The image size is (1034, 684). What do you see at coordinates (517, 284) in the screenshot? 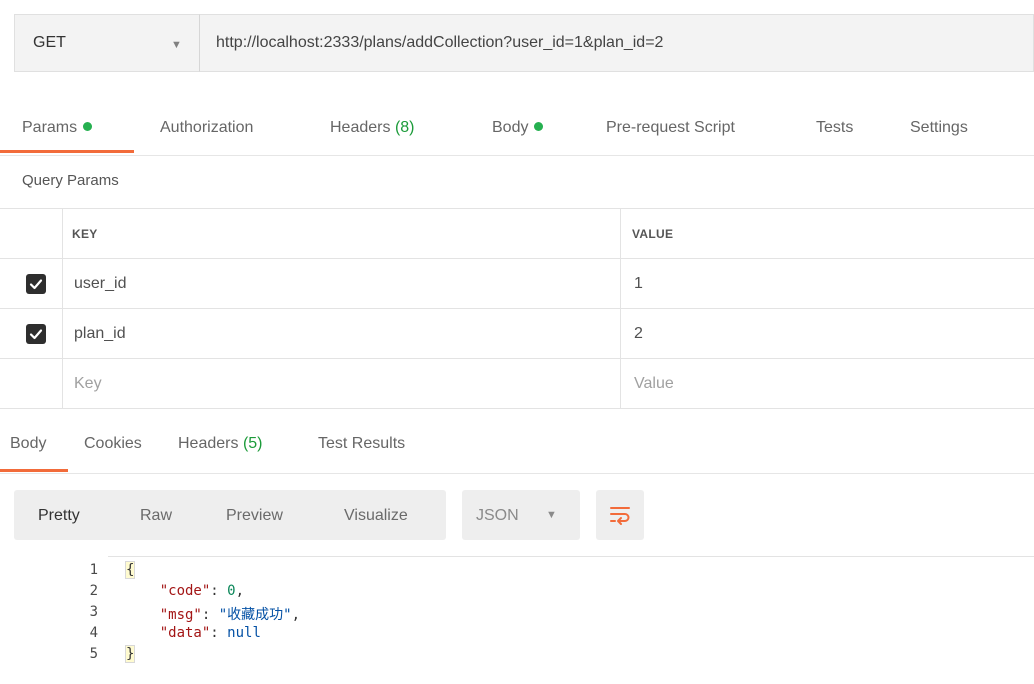
I see `table-row: user_id 1` at bounding box center [517, 284].